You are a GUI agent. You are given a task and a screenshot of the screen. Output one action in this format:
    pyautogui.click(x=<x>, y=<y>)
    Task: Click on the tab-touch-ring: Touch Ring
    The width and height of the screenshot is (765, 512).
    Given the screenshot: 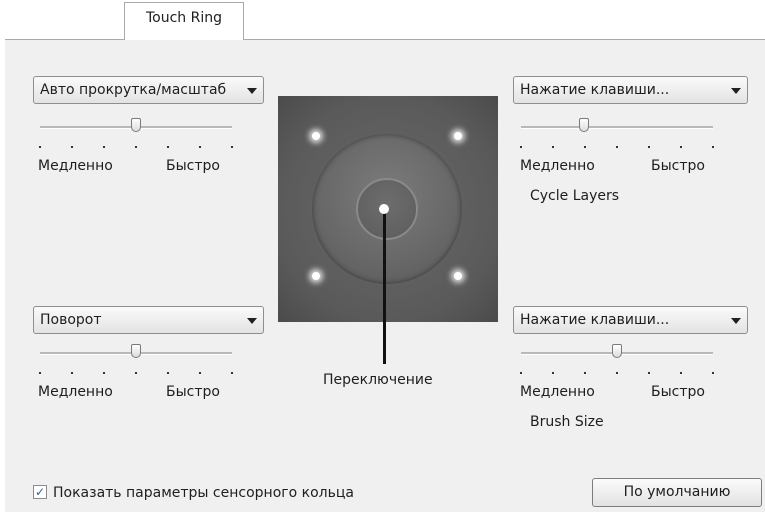 What is the action you would take?
    pyautogui.click(x=184, y=21)
    